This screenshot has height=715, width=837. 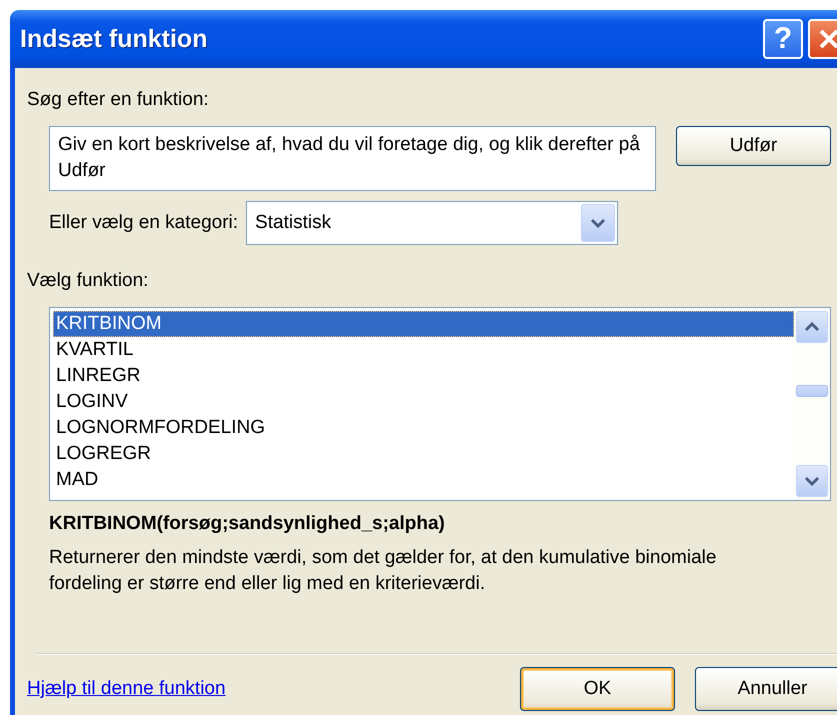 I want to click on list-item: KVARTIL, so click(x=423, y=350).